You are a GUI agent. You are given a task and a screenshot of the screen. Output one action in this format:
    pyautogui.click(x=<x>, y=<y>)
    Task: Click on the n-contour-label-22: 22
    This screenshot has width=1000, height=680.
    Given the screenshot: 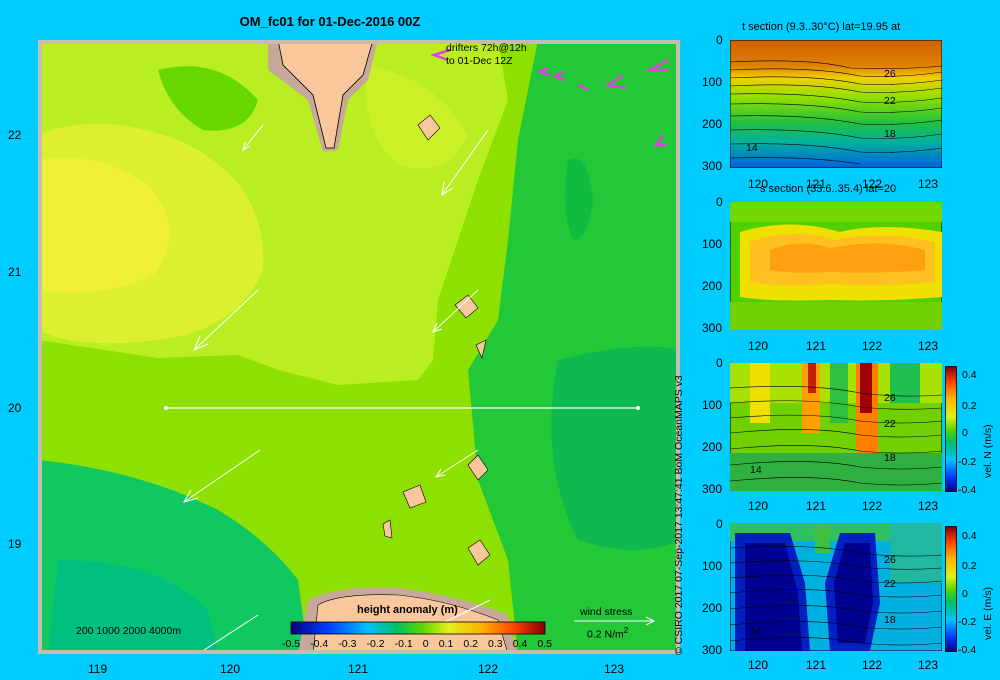 What is the action you would take?
    pyautogui.click(x=890, y=424)
    